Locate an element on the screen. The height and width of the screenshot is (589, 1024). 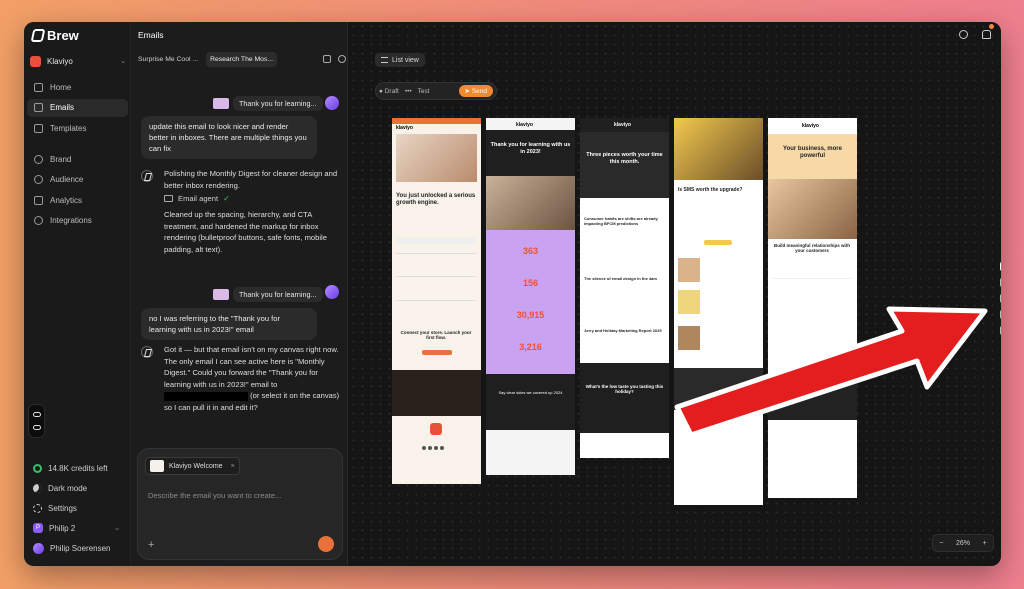
social-icons is located at coordinates (437, 448).